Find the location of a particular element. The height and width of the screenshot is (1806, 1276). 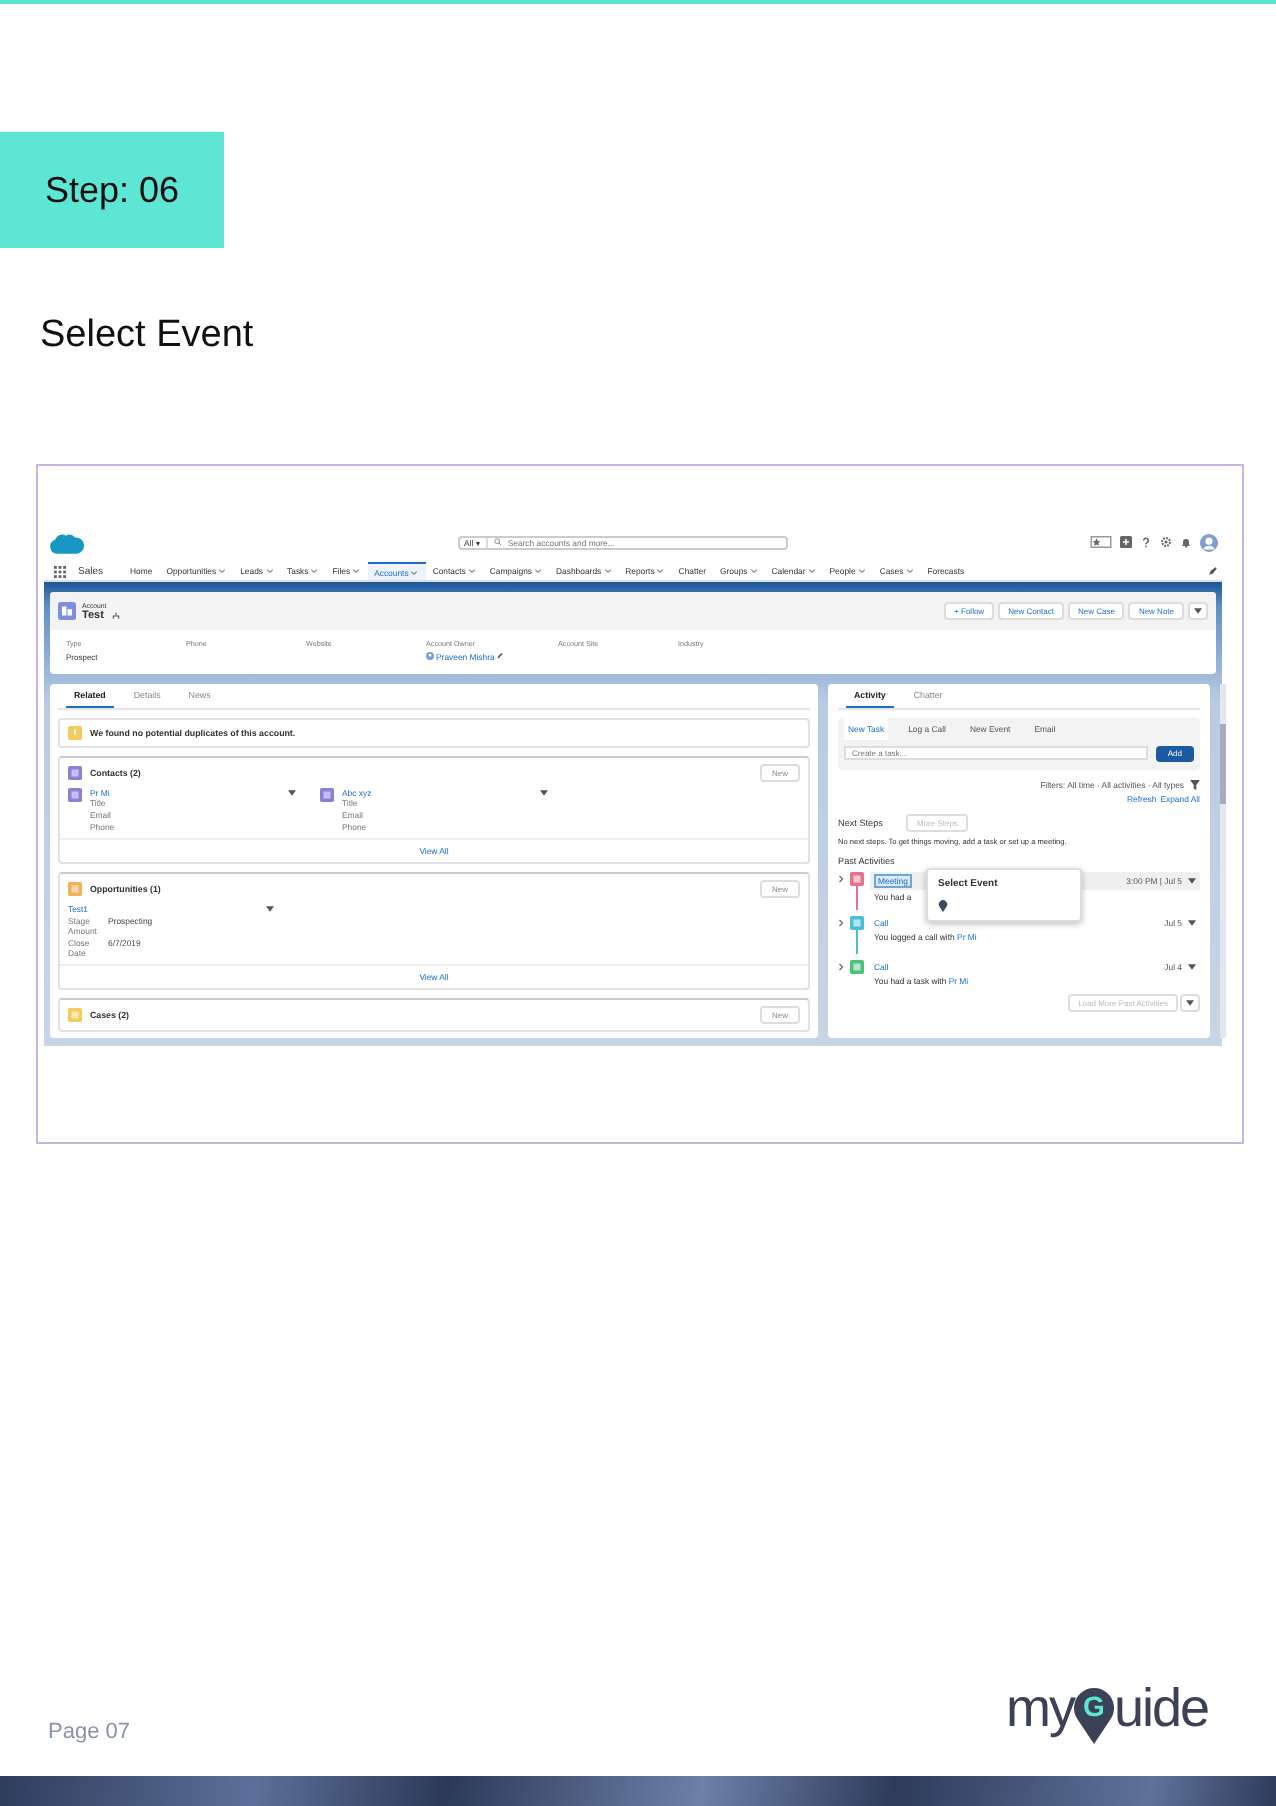

user-icon is located at coordinates (430, 656).